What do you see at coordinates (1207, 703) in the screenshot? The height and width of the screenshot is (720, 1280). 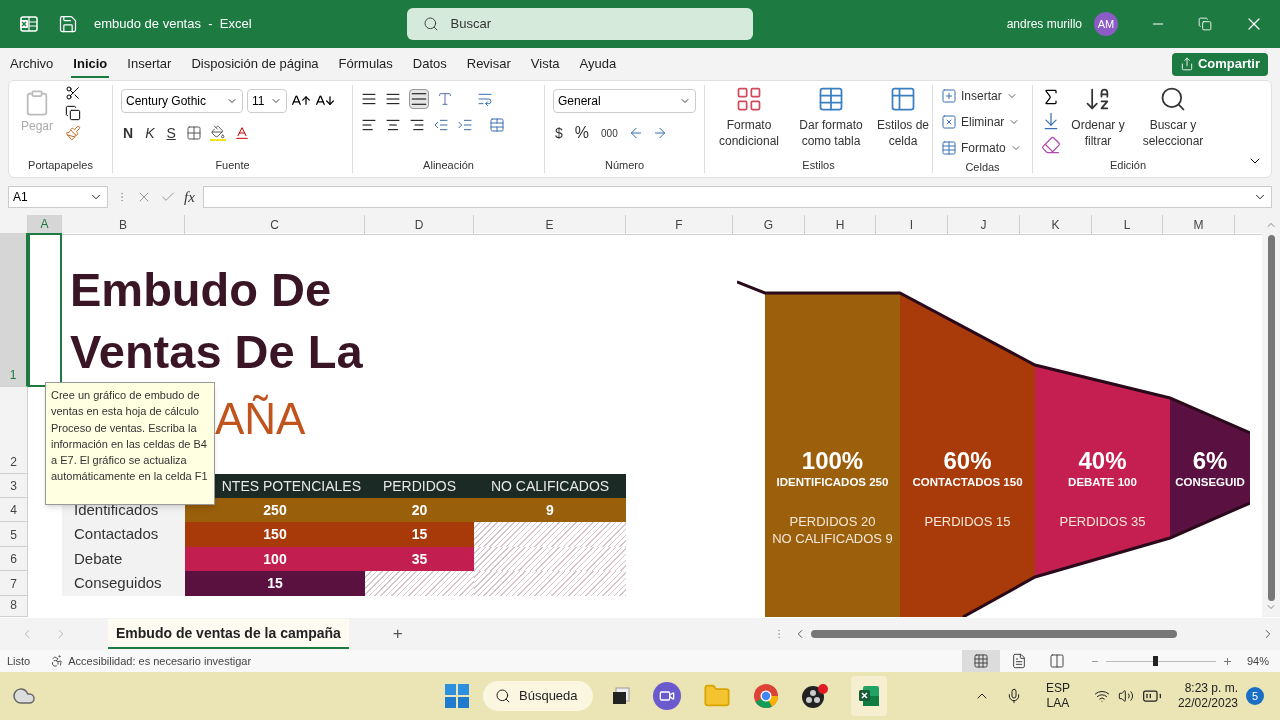 I see `clock-date: 22/02/2023` at bounding box center [1207, 703].